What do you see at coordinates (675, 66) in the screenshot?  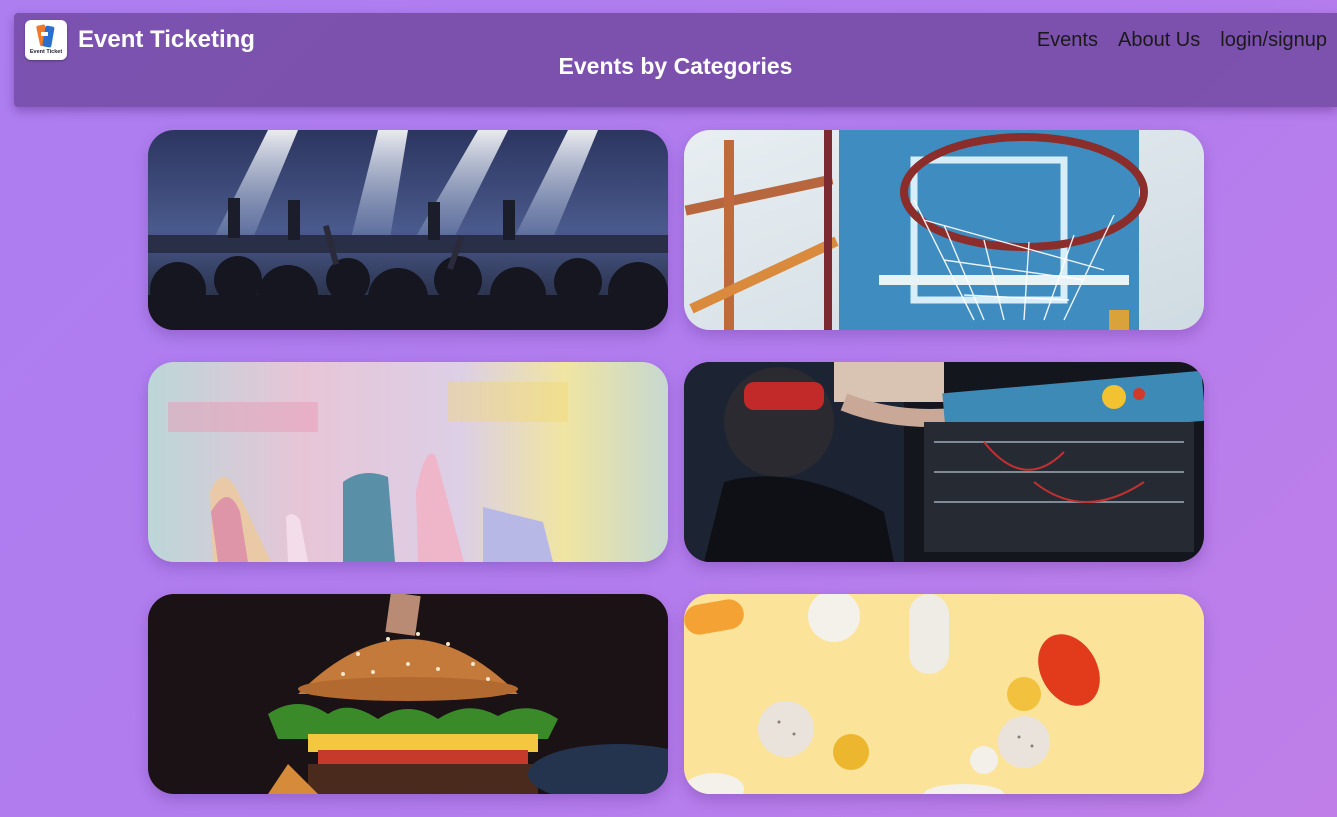 I see `page-title: Events by Categories` at bounding box center [675, 66].